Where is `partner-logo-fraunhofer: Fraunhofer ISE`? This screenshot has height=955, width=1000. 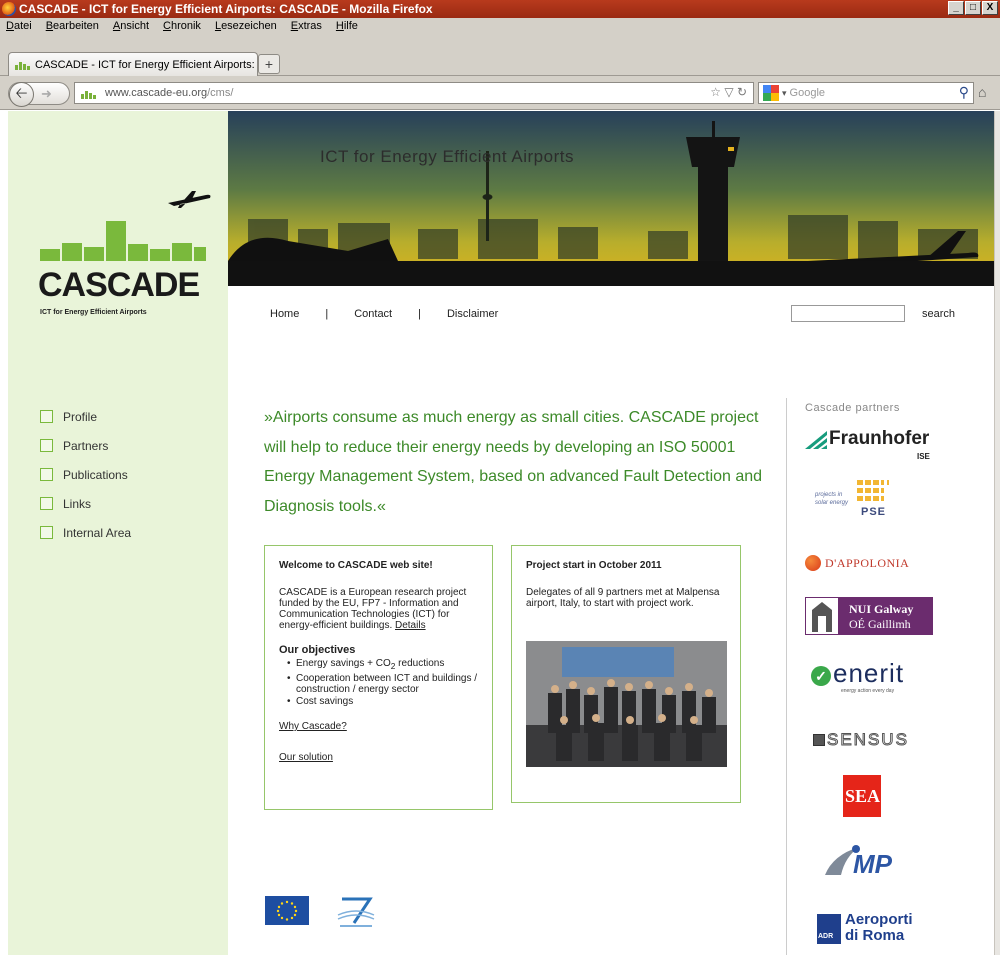
partner-logo-fraunhofer: Fraunhofer ISE is located at coordinates (870, 448).